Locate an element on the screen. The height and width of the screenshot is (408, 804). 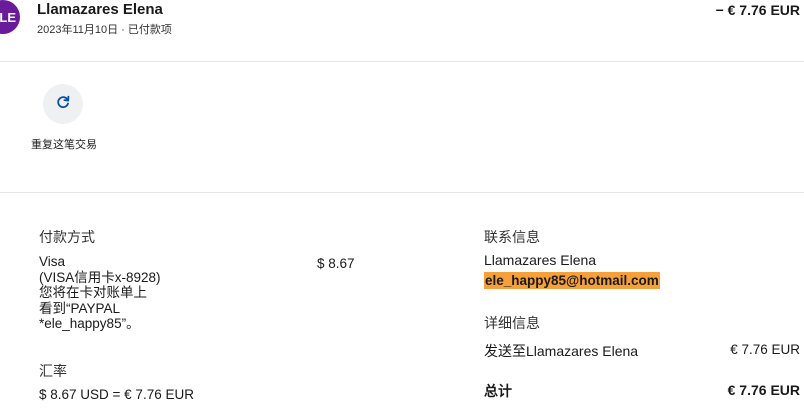
payment-method-title: 付款方式 is located at coordinates (67, 237).